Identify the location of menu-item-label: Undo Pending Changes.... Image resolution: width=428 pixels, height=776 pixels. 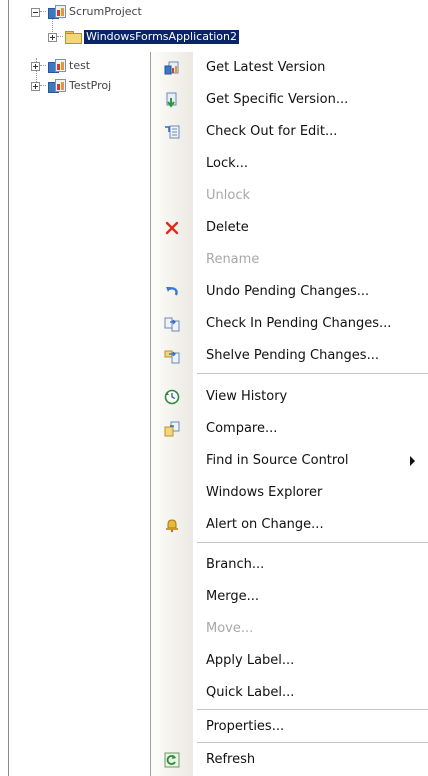
(288, 291).